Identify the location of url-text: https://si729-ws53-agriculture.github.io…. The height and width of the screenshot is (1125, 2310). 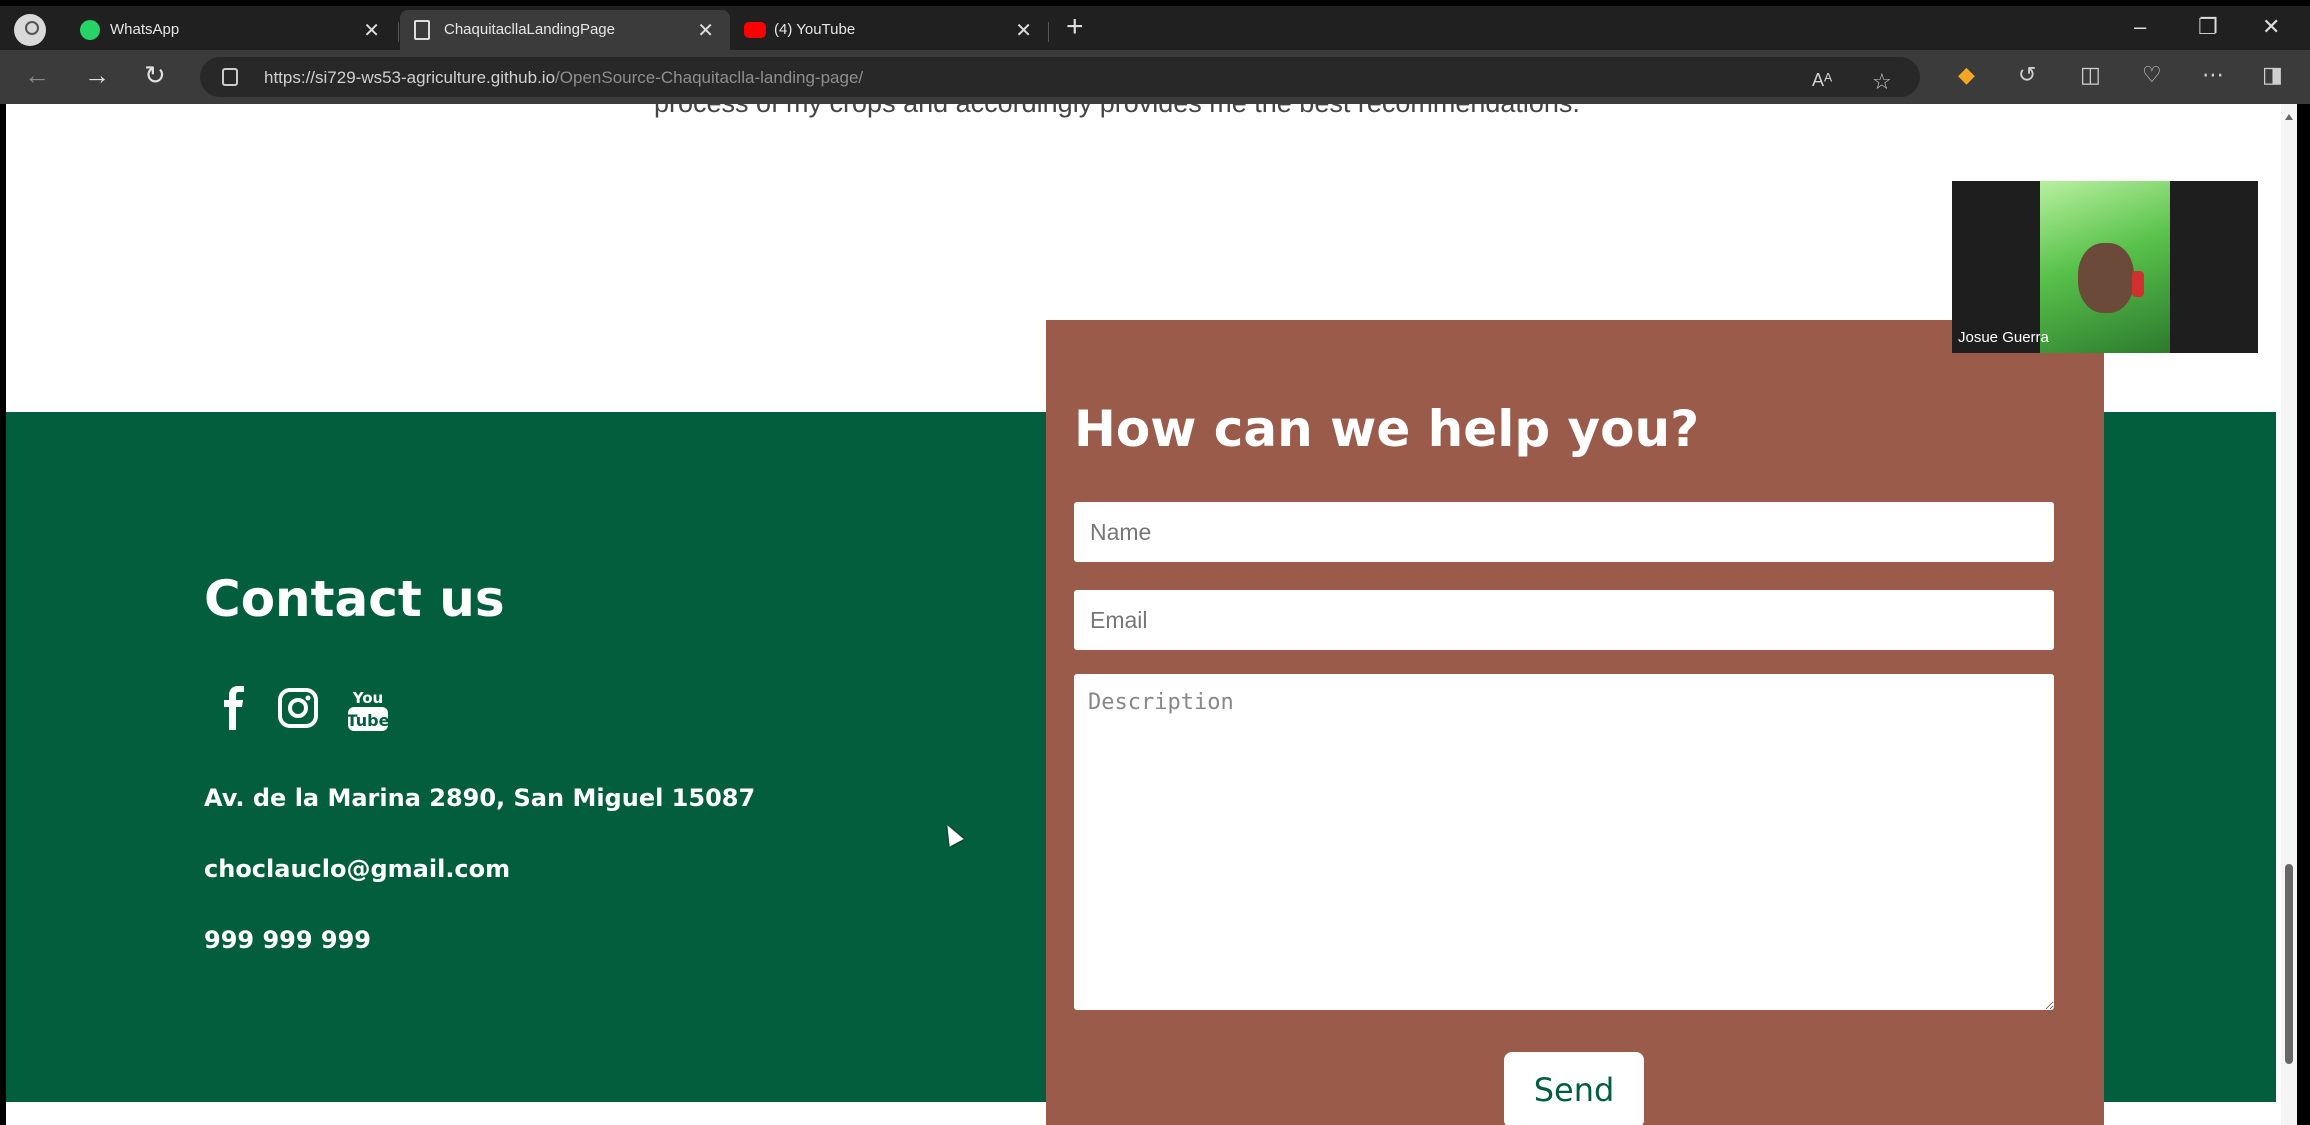
(563, 78).